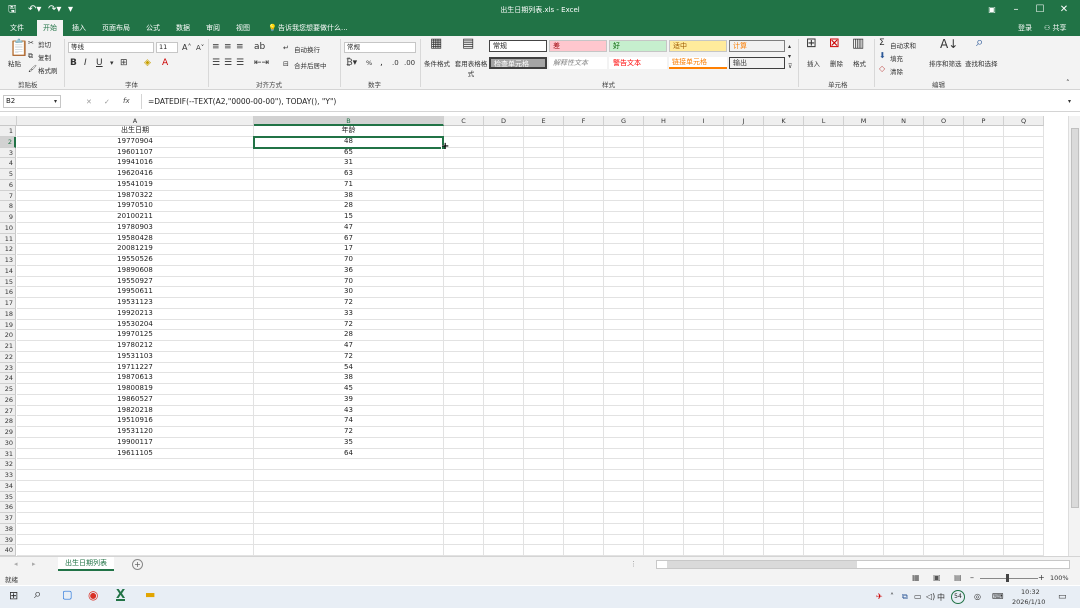 The width and height of the screenshot is (1080, 608). Describe the element at coordinates (744, 443) in the screenshot. I see `cell-j30` at that location.